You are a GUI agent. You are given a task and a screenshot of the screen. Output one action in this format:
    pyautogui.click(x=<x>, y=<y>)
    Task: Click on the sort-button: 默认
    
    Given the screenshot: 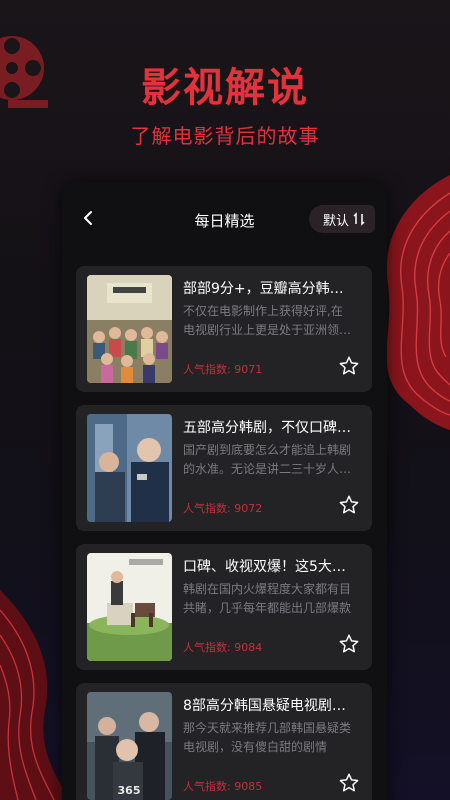 What is the action you would take?
    pyautogui.click(x=341, y=219)
    